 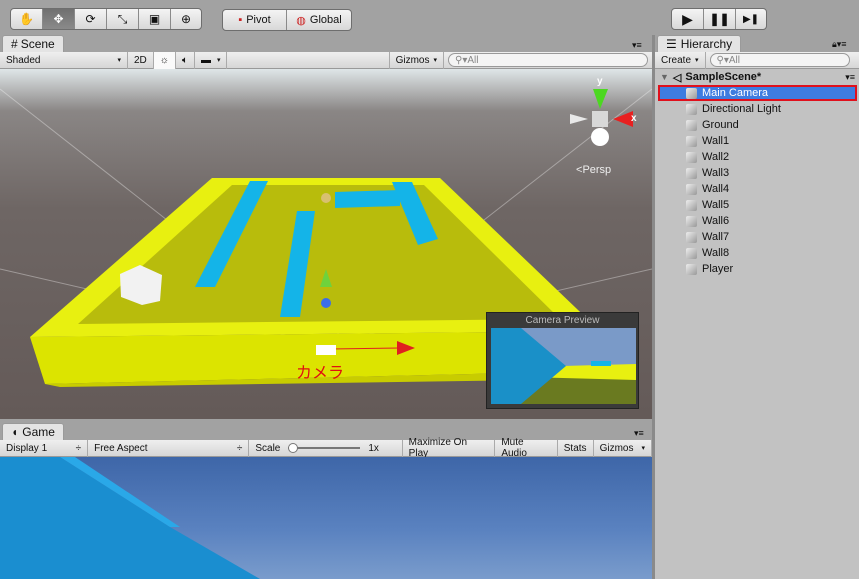 I want to click on gizmos-dropdown: Gizmos ▾, so click(x=417, y=60).